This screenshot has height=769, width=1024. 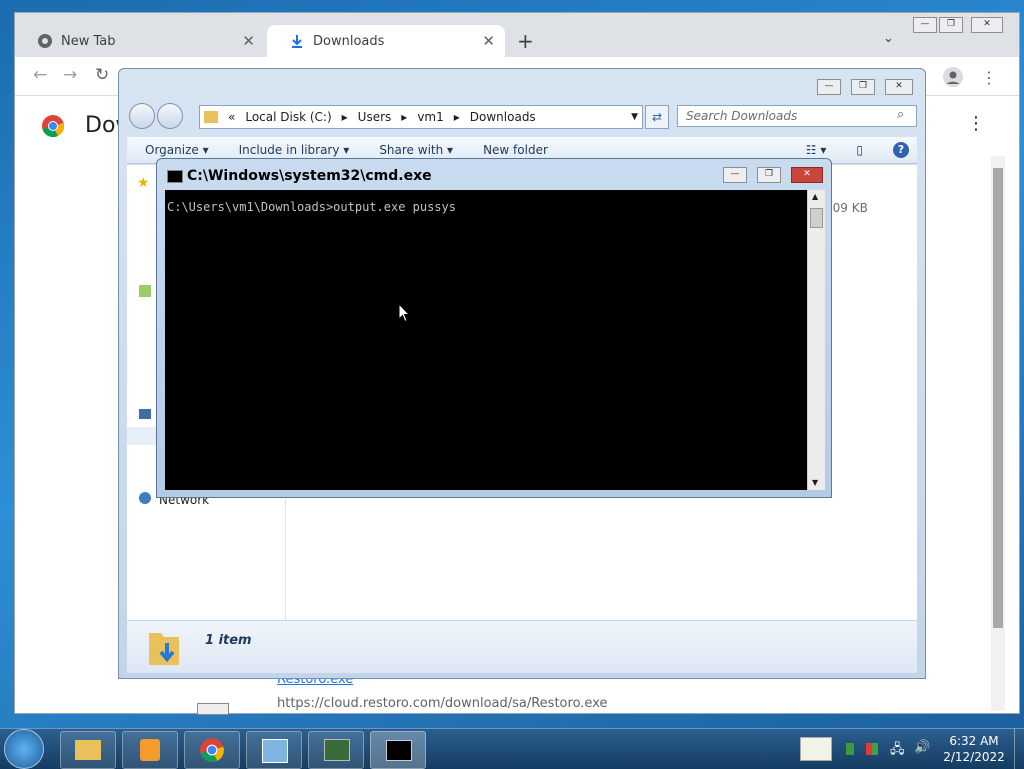 I want to click on breadcrumb-users: Users, so click(x=375, y=117).